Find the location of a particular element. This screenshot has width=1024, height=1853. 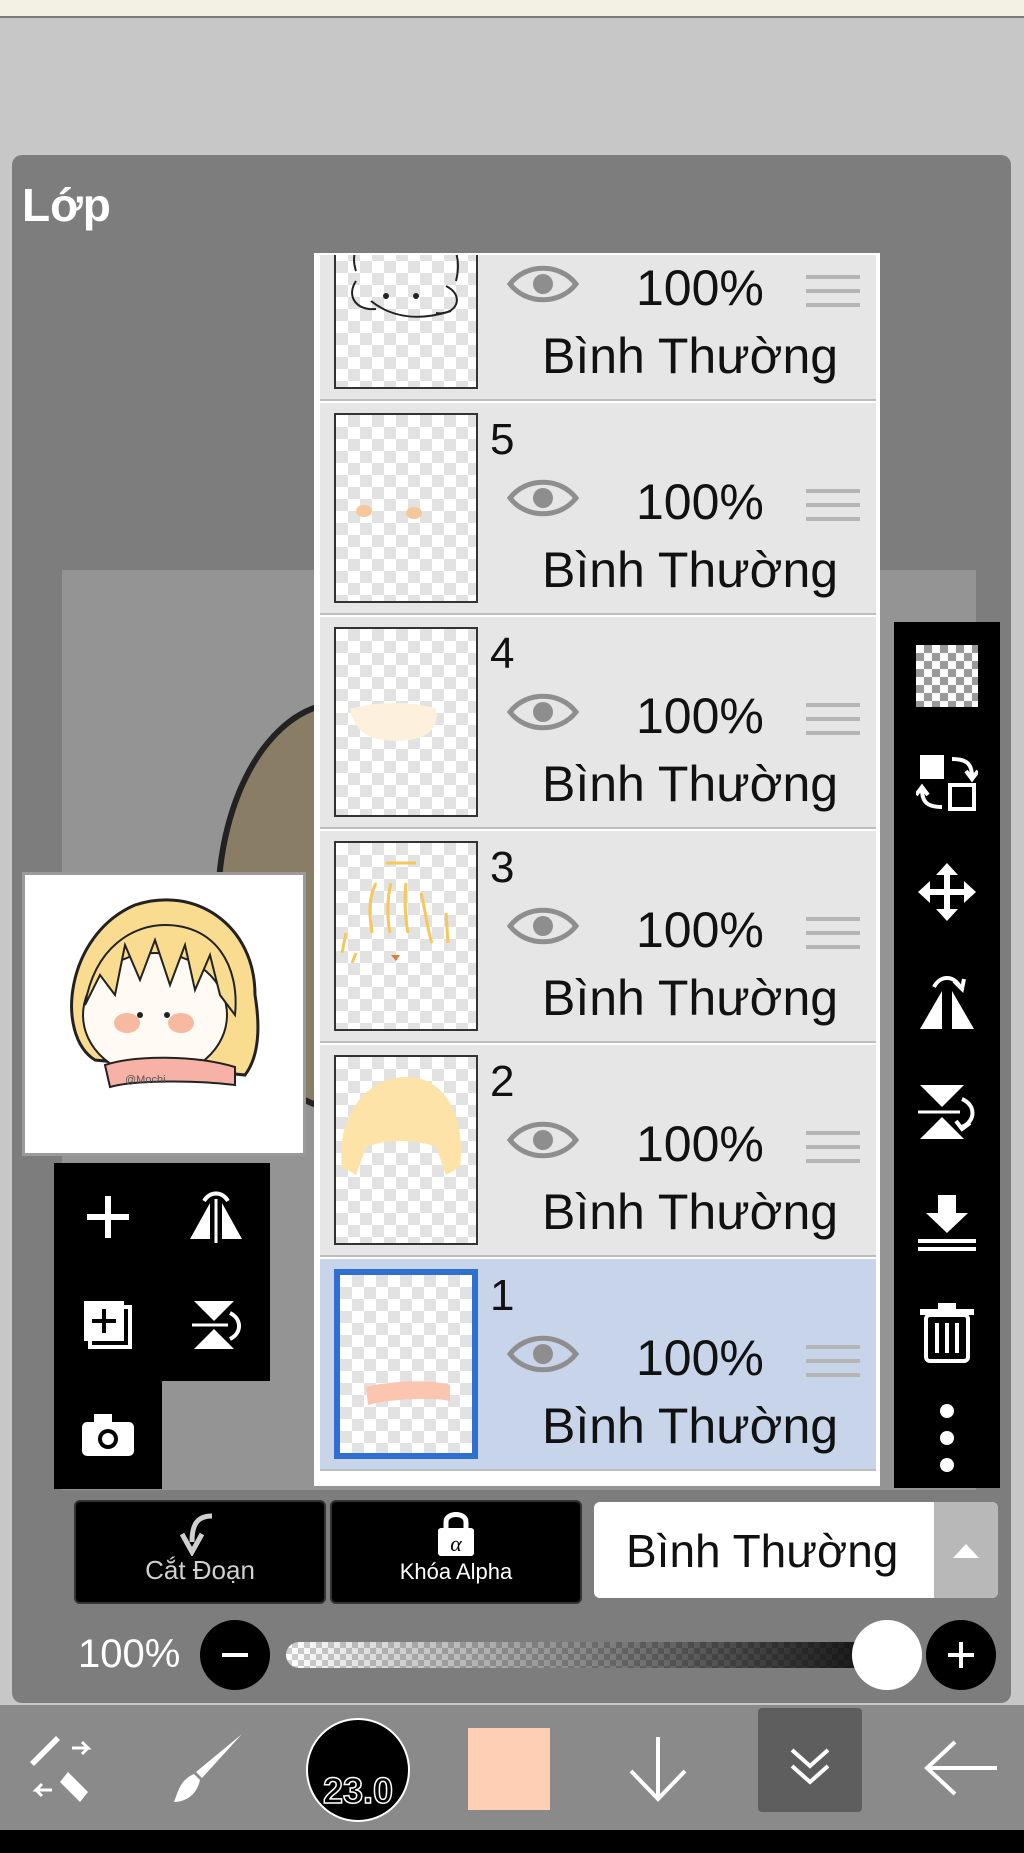

flip-horizontal-layer-button is located at coordinates (216, 1217).